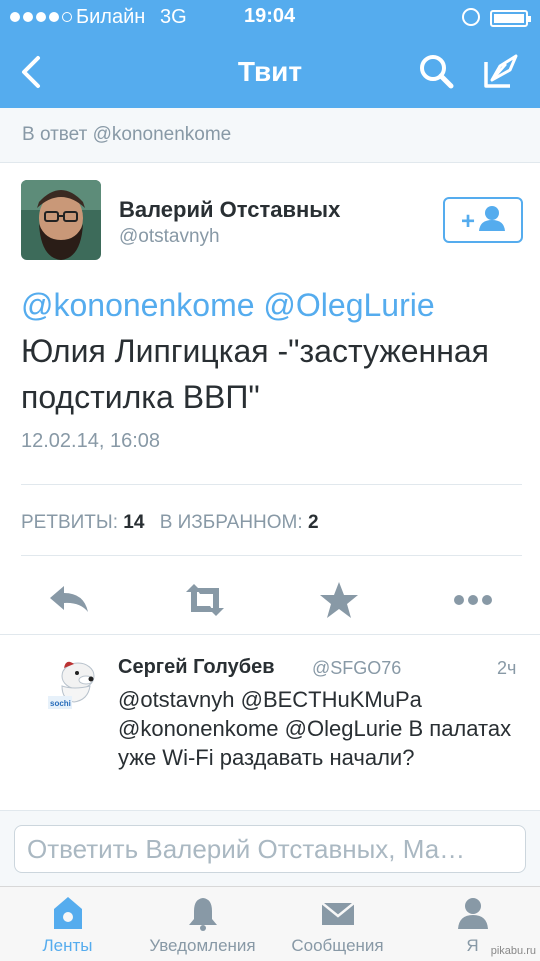 This screenshot has height=961, width=540. Describe the element at coordinates (133, 522) in the screenshot. I see `retweets-count: 14` at that location.